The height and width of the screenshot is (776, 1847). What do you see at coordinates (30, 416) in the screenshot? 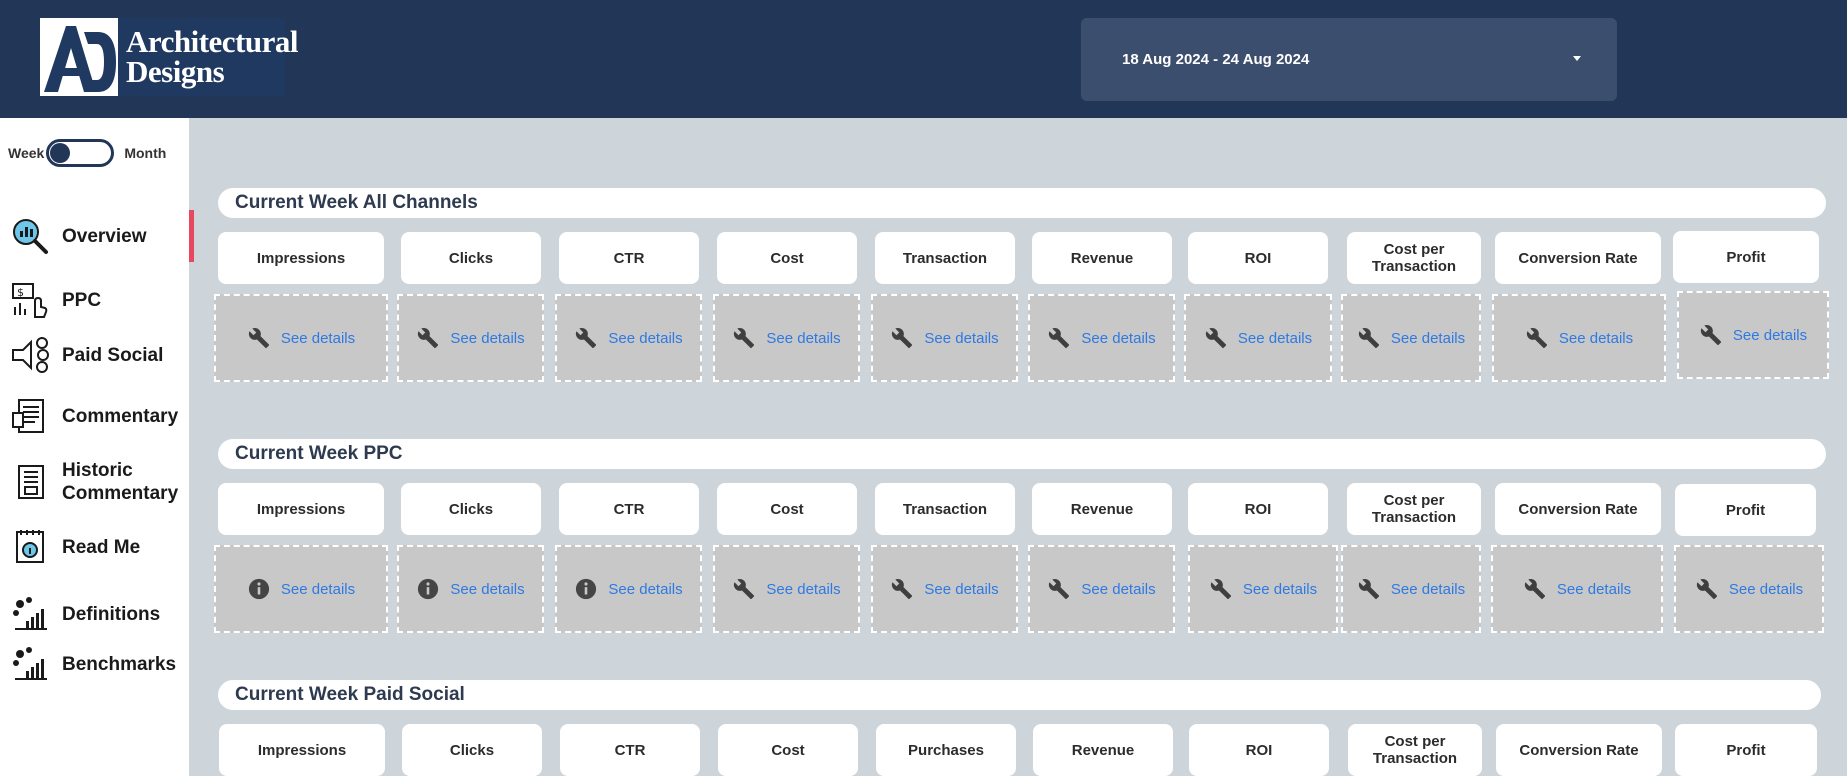
I see `document-scroll-icon` at bounding box center [30, 416].